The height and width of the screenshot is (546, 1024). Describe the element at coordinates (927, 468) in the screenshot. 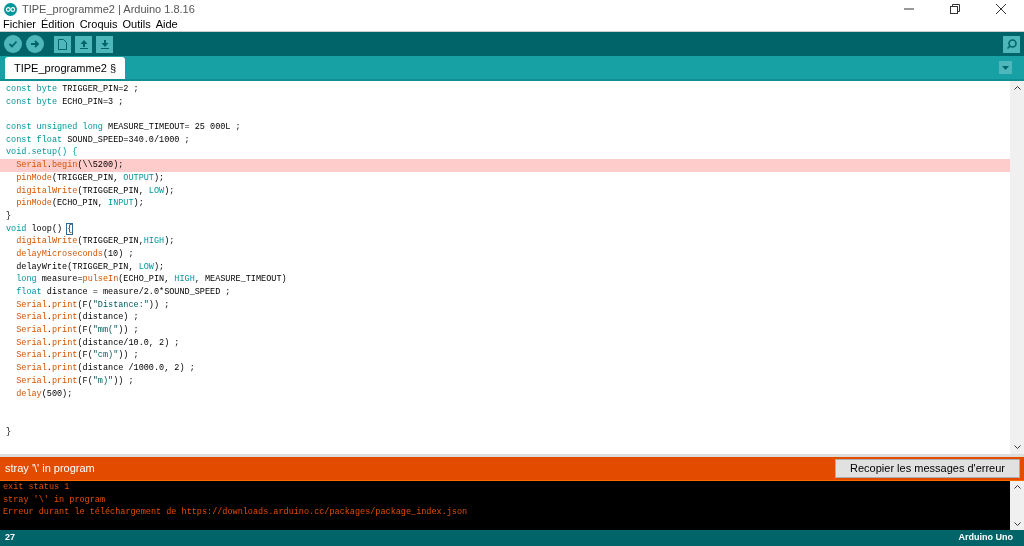

I see `copy-errors-button: Recopier les messages d'erreur` at that location.